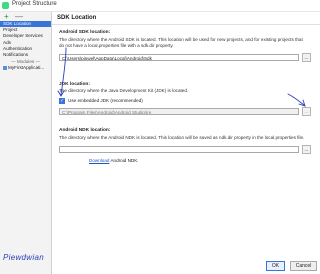 The width and height of the screenshot is (320, 274). I want to click on arrow-to-jdk-browse, so click(296, 99).